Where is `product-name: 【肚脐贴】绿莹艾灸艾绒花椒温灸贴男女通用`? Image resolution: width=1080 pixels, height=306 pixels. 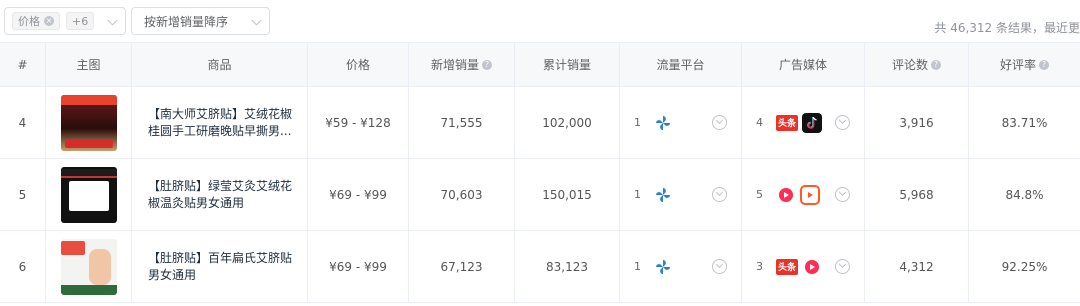 product-name: 【肚脐贴】绿莹艾灸艾绒花椒温灸贴男女通用 is located at coordinates (220, 195).